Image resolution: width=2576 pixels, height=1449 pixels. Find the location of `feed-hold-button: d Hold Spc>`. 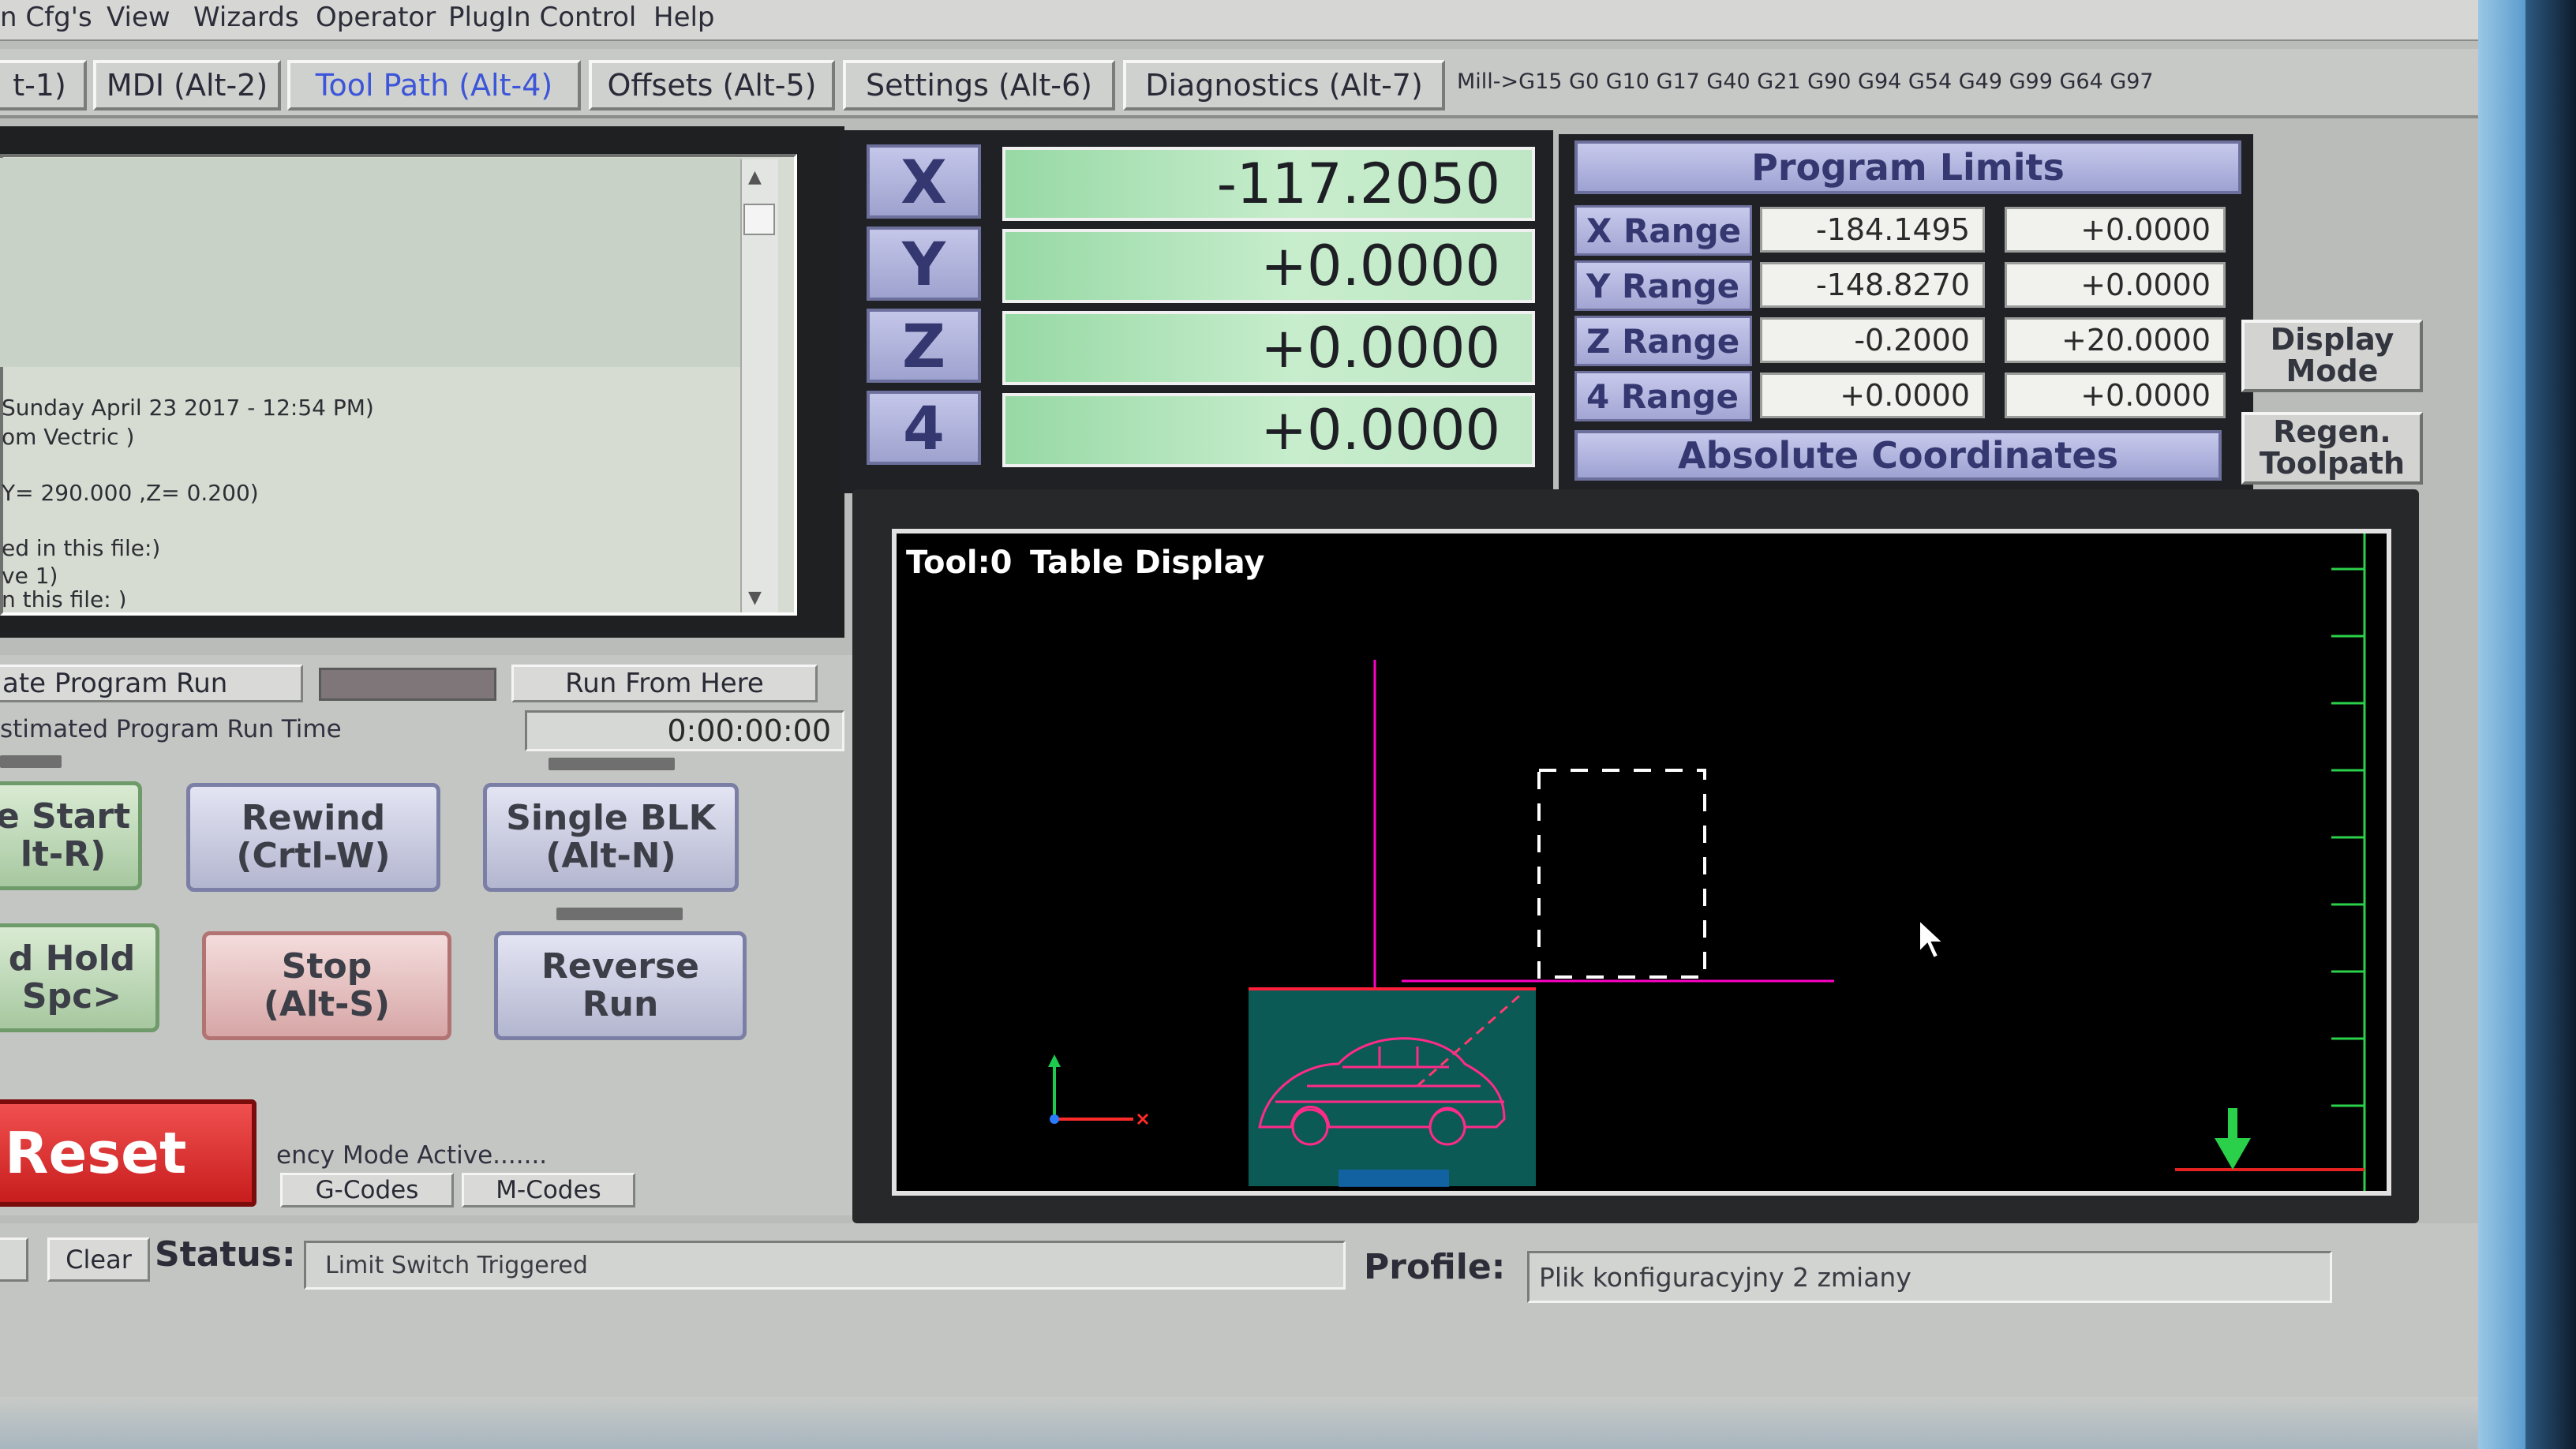

feed-hold-button: d Hold Spc> is located at coordinates (79, 977).